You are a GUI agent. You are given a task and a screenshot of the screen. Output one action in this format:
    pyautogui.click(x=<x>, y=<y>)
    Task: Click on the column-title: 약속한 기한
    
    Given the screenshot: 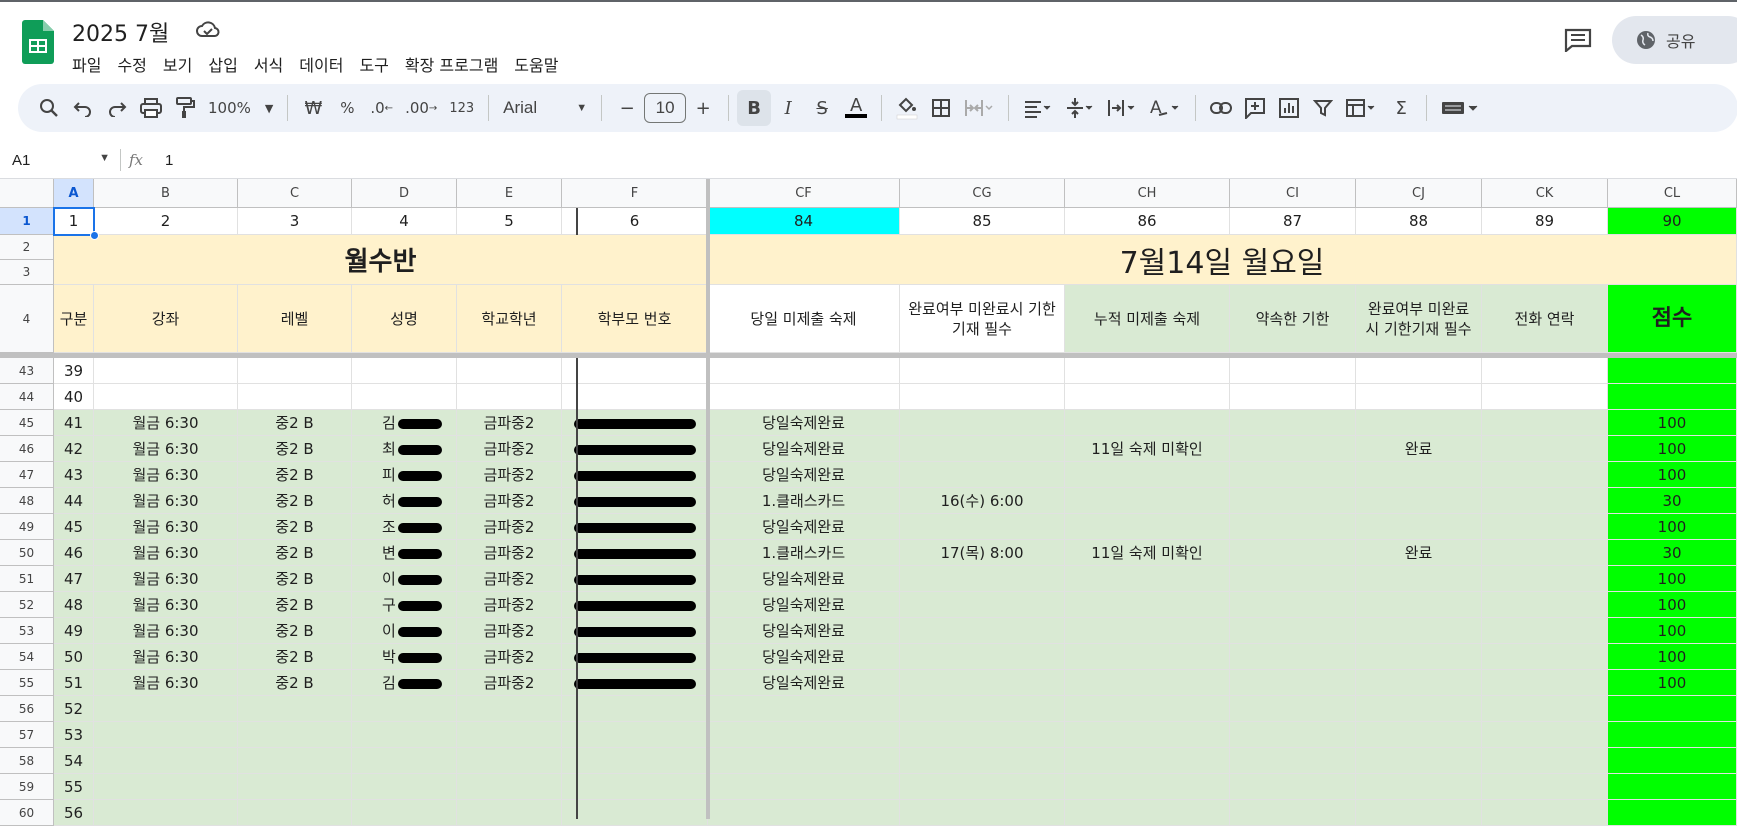 What is the action you would take?
    pyautogui.click(x=1293, y=319)
    